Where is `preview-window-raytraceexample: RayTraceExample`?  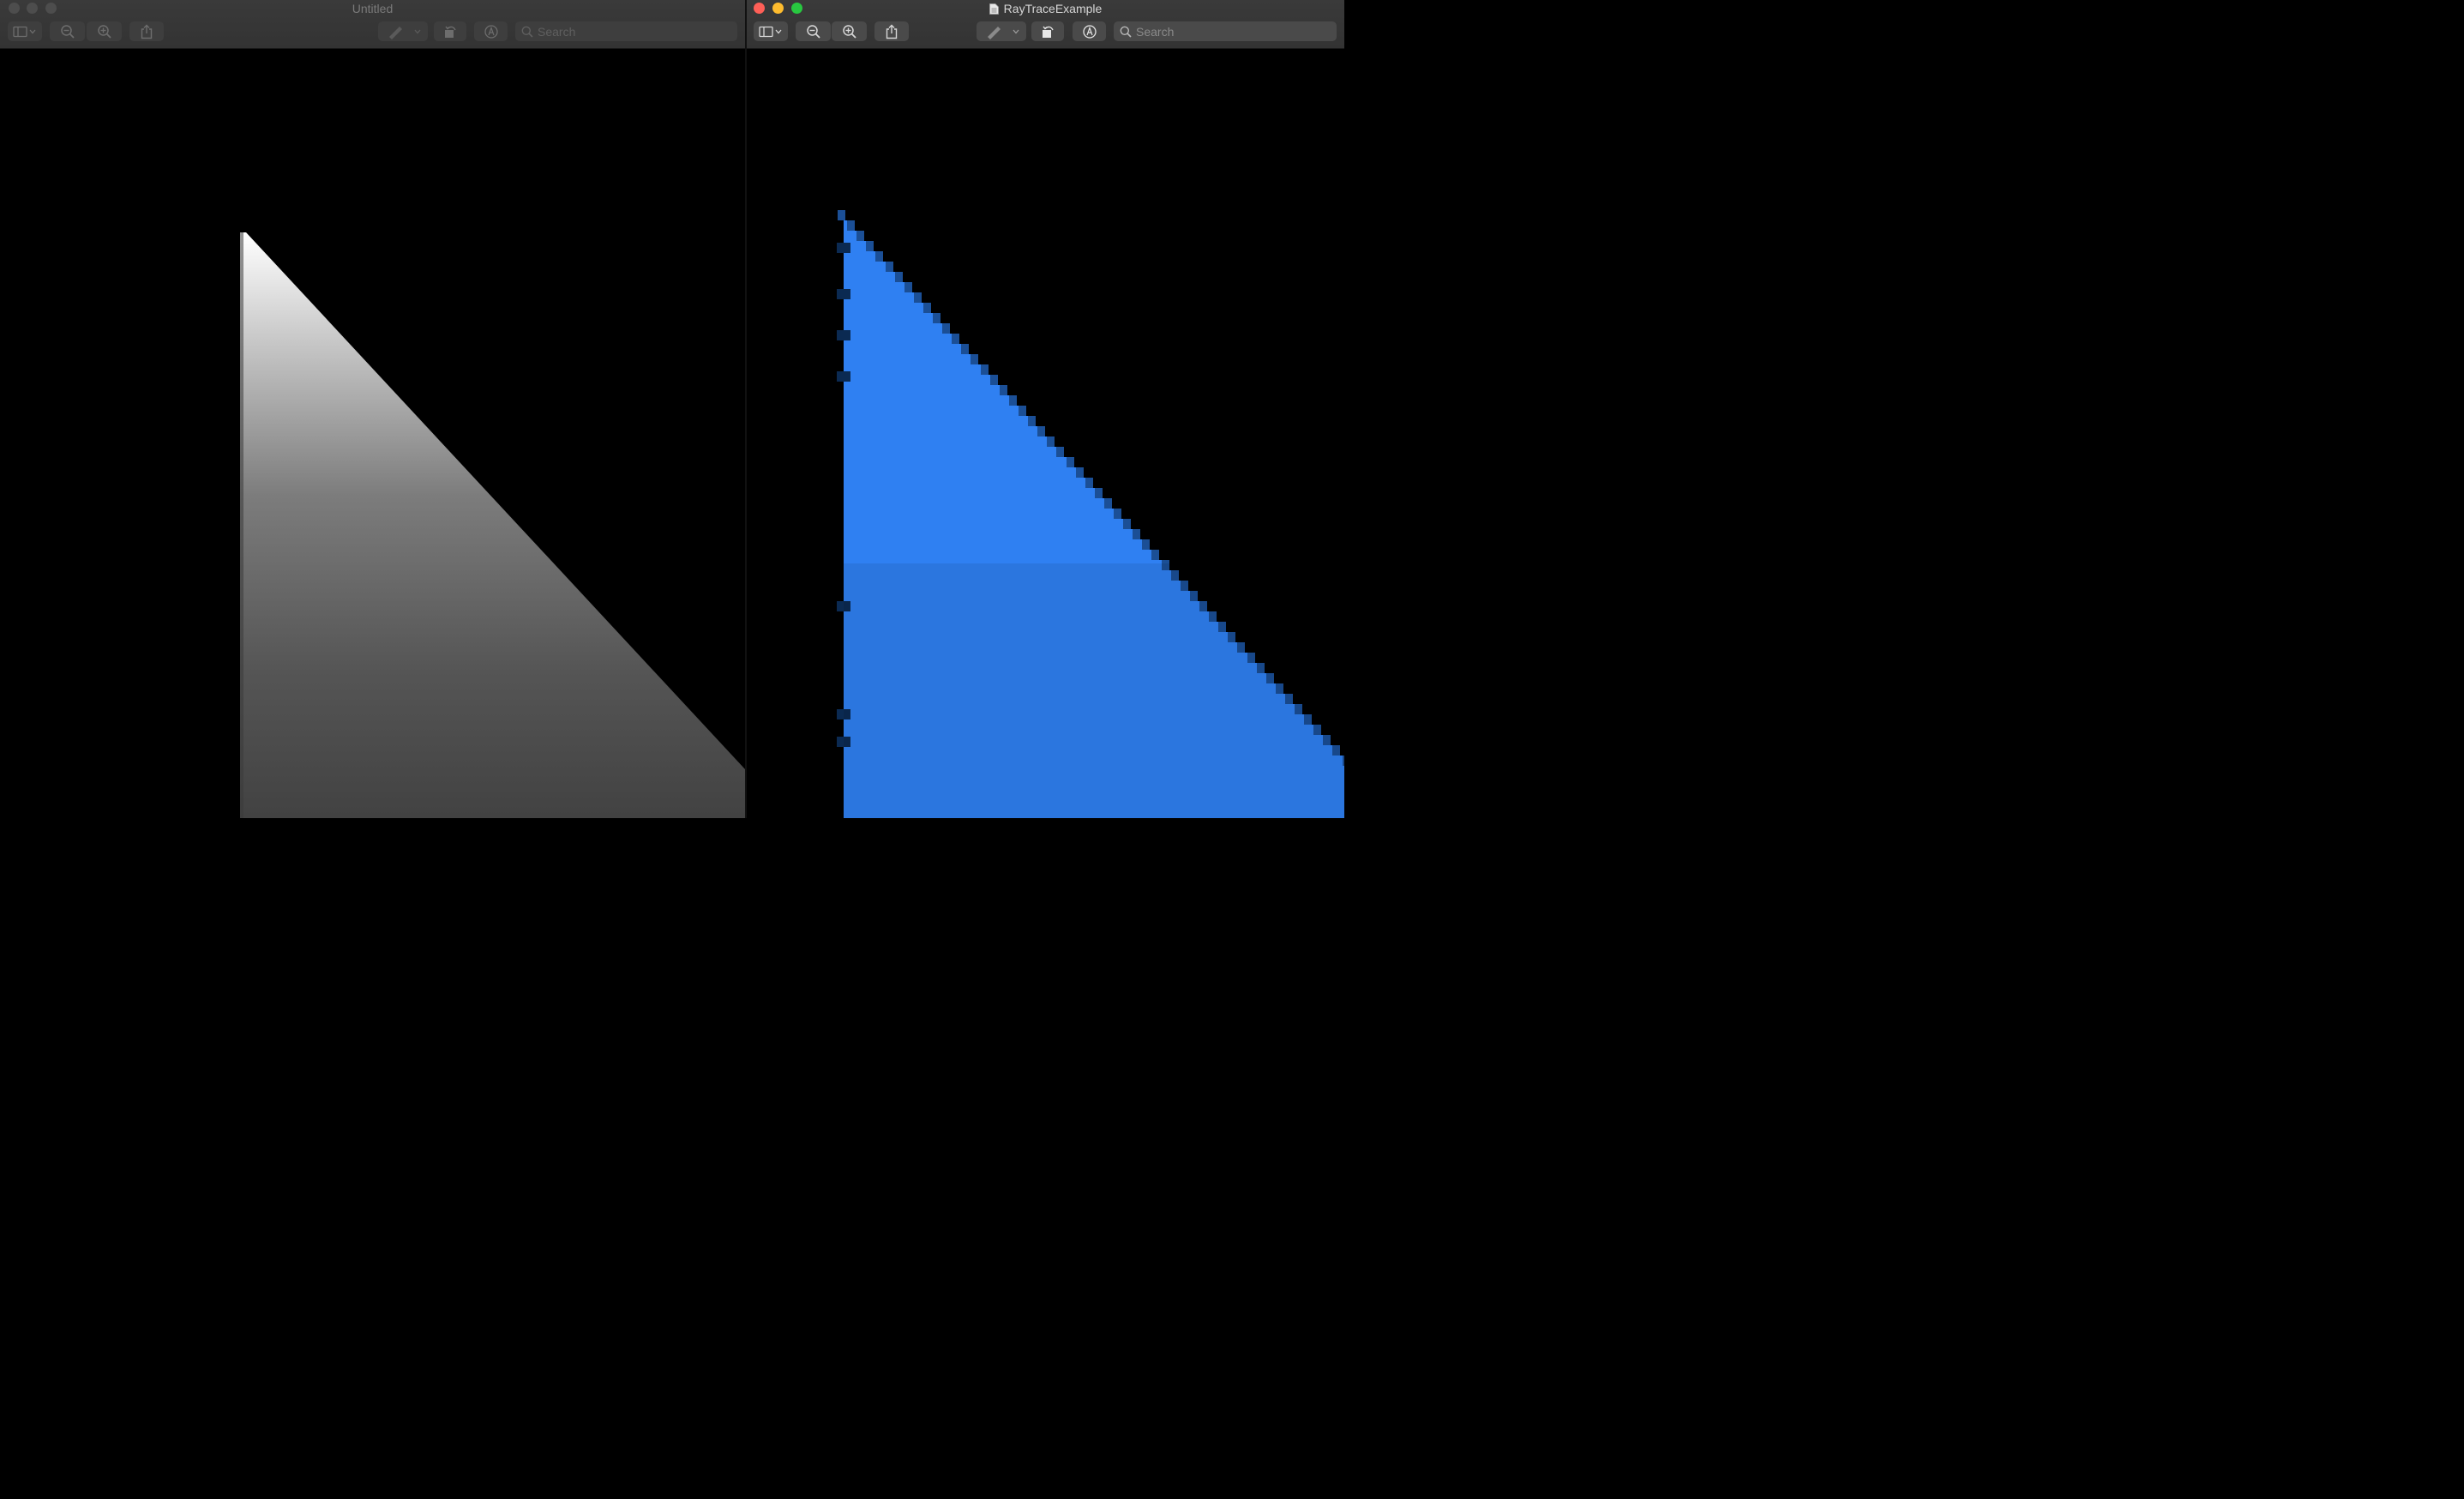 preview-window-raytraceexample: RayTraceExample is located at coordinates (1045, 409).